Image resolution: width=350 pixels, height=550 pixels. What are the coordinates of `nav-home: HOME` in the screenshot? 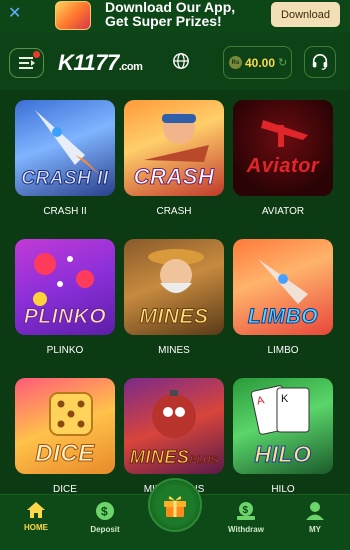 It's located at (36, 522).